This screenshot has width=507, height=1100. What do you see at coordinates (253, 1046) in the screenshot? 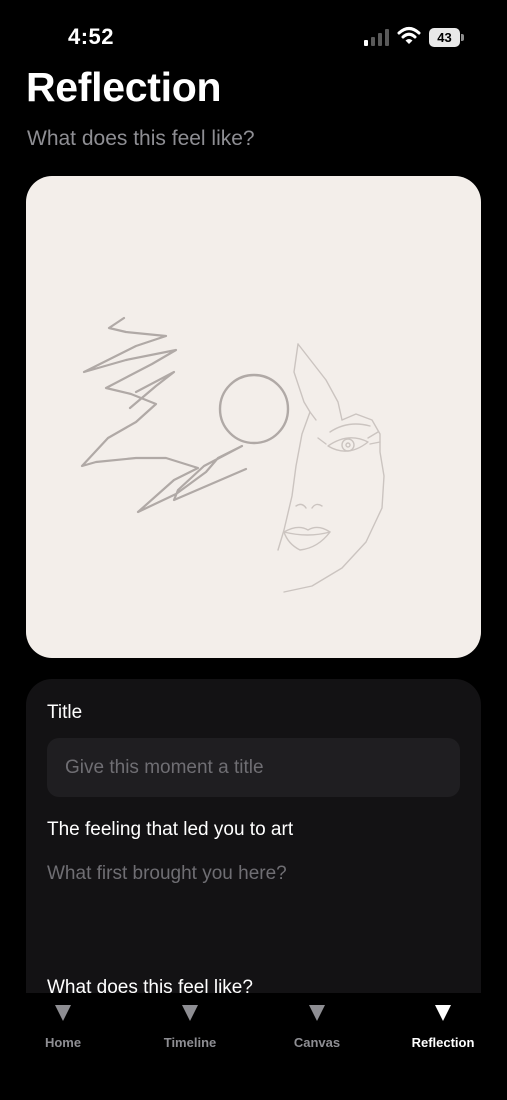
I see `tab-bar: Home Timeline Canvas Reflection` at bounding box center [253, 1046].